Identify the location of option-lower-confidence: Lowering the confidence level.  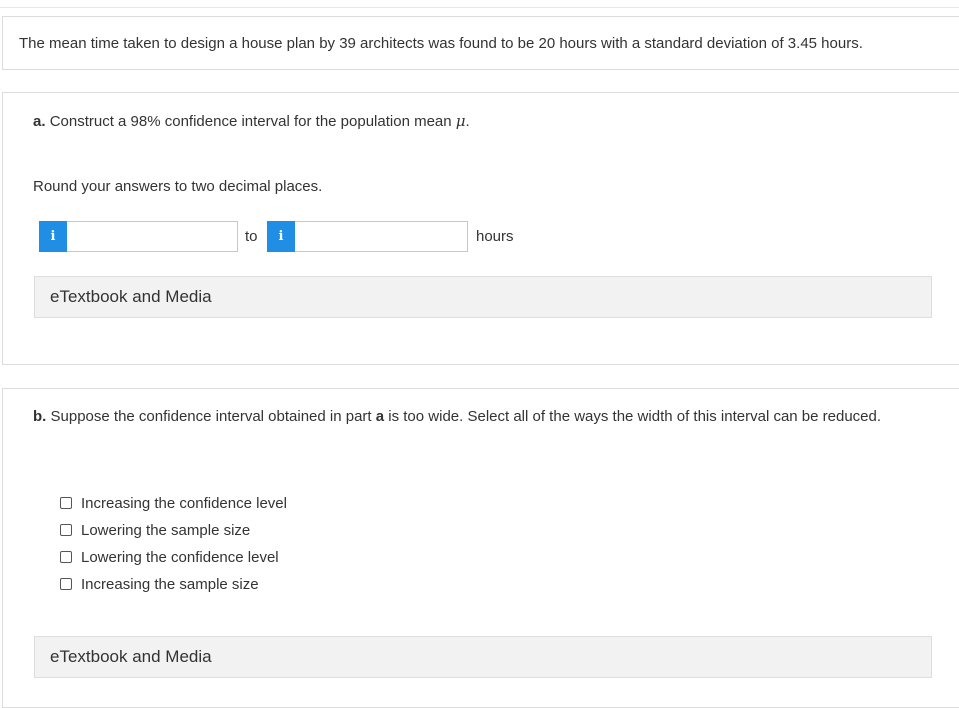
(169, 557).